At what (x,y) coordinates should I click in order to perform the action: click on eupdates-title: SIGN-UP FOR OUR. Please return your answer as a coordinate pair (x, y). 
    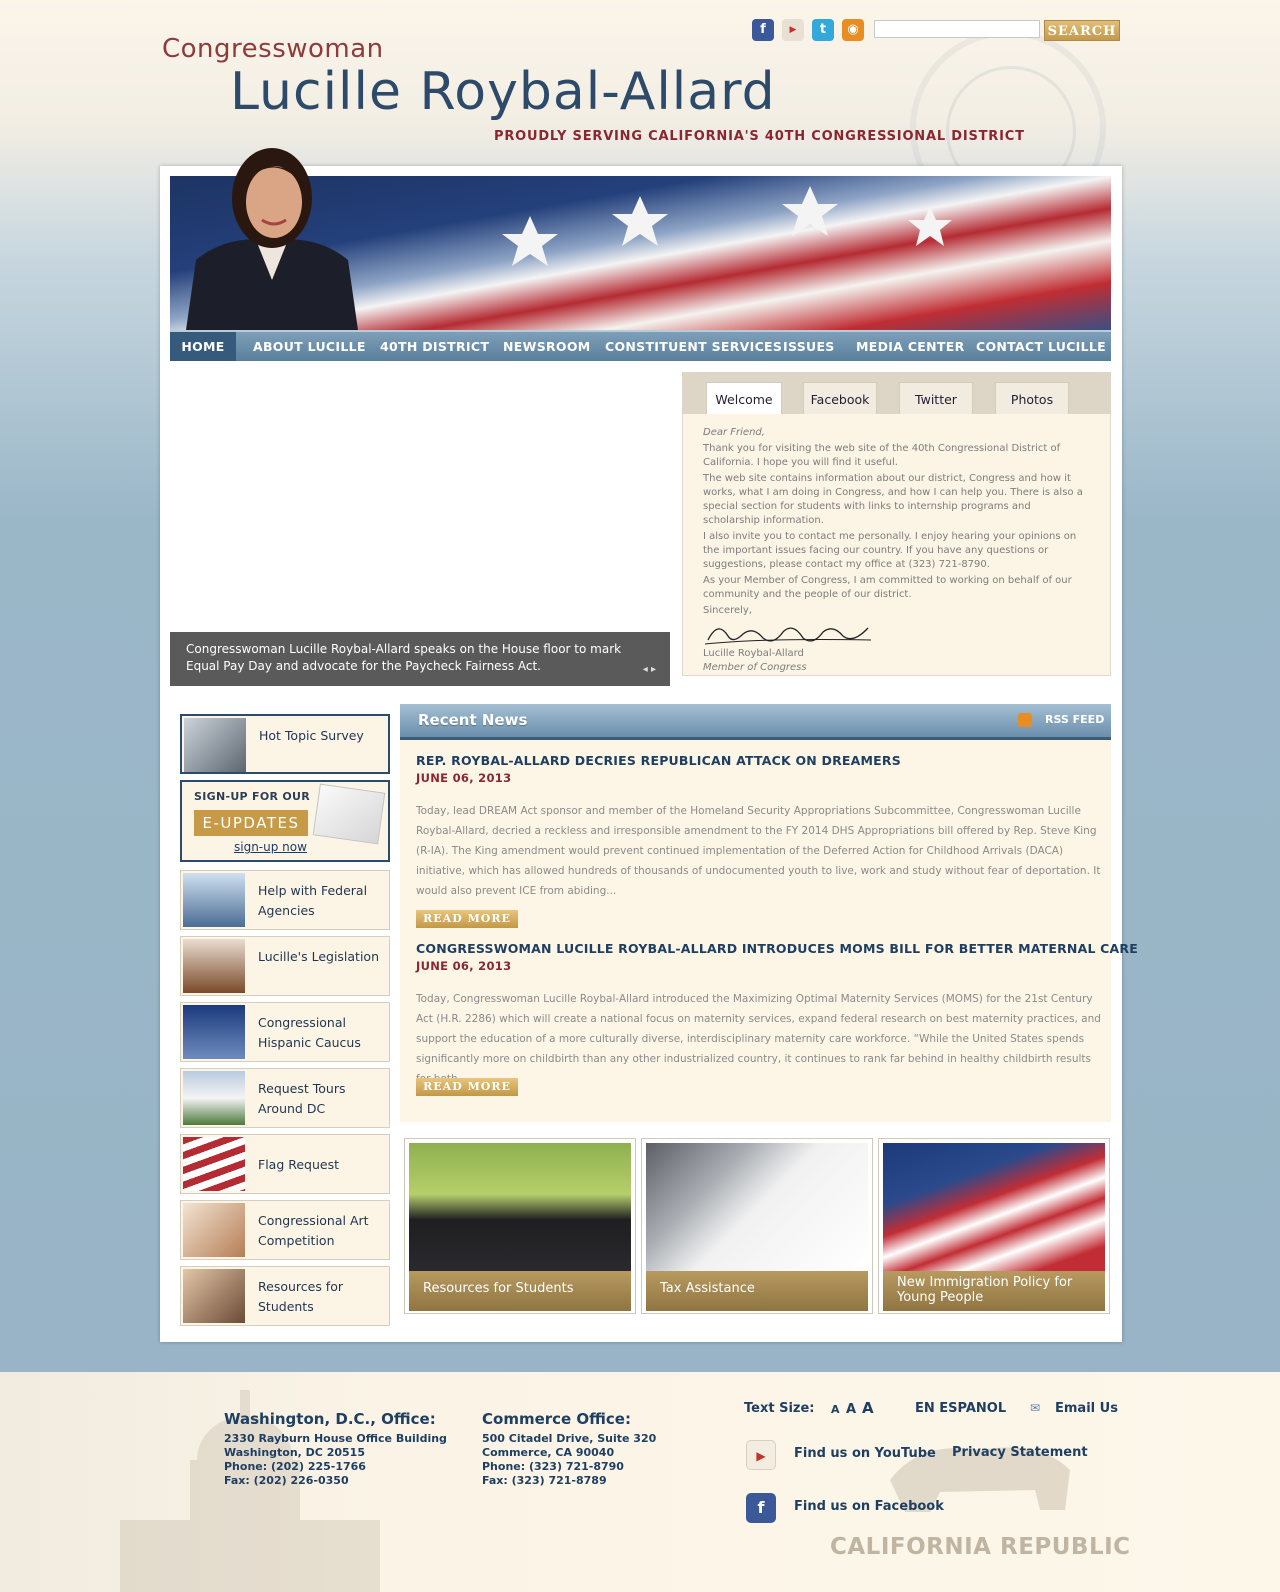
    Looking at the image, I should click on (252, 796).